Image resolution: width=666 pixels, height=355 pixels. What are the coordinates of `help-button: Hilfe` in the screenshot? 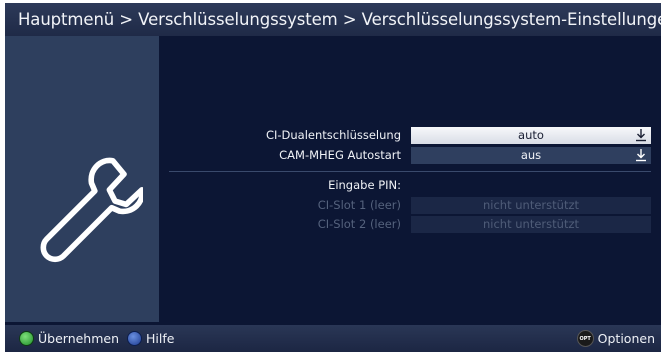 It's located at (150, 338).